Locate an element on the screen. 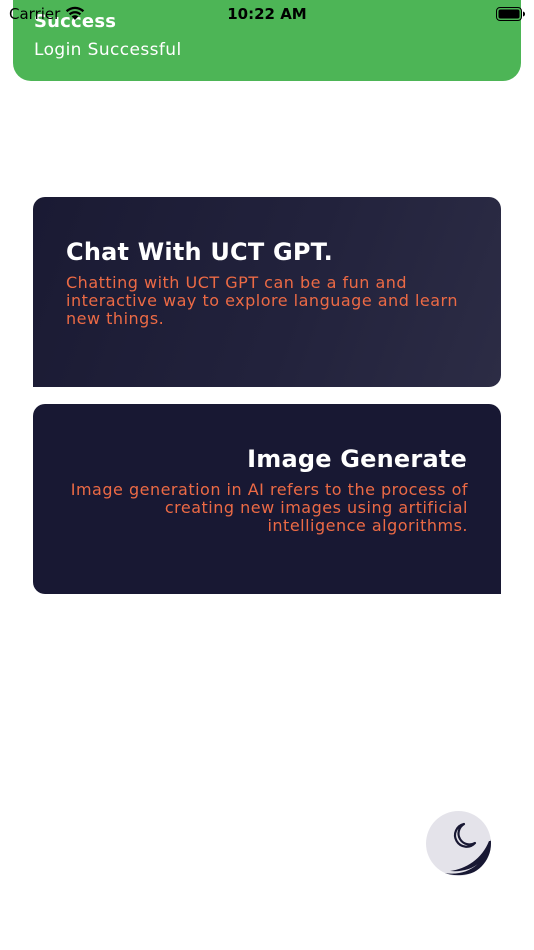 This screenshot has width=534, height=950. toast-message: Login Successful is located at coordinates (108, 50).